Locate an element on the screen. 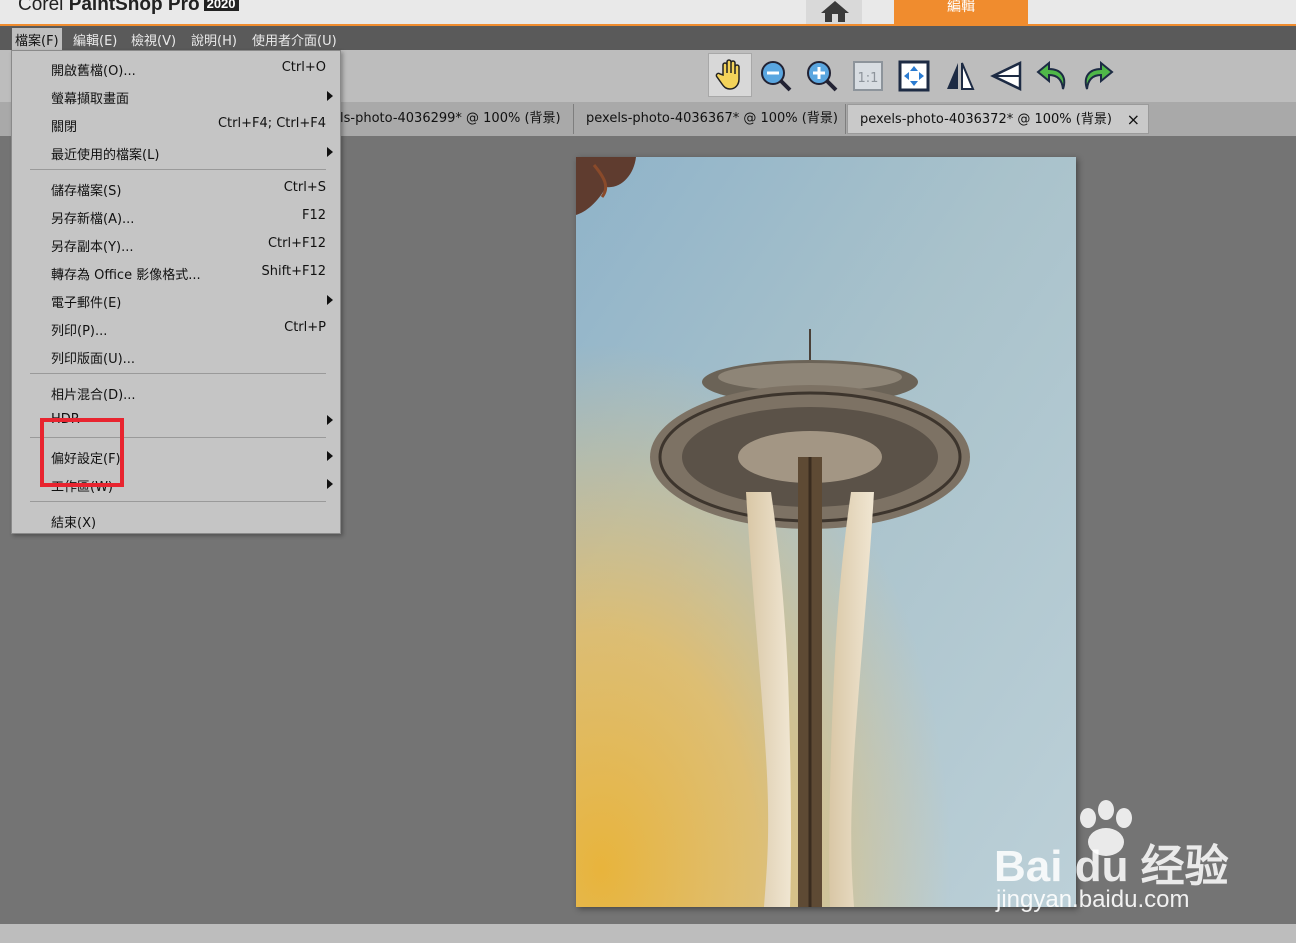 This screenshot has width=1296, height=943. svg-text: 1:1 is located at coordinates (868, 78).